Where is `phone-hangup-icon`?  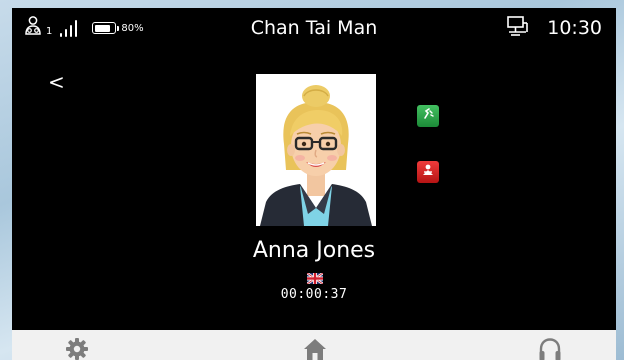
phone-hangup-icon is located at coordinates (428, 172).